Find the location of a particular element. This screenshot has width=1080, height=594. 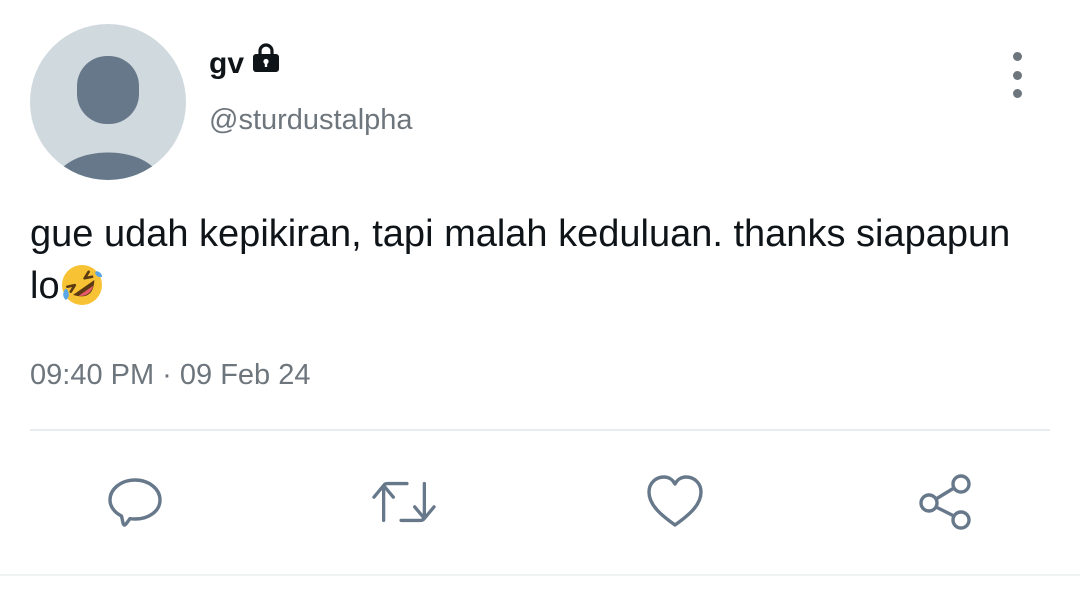

share-icon is located at coordinates (945, 502).